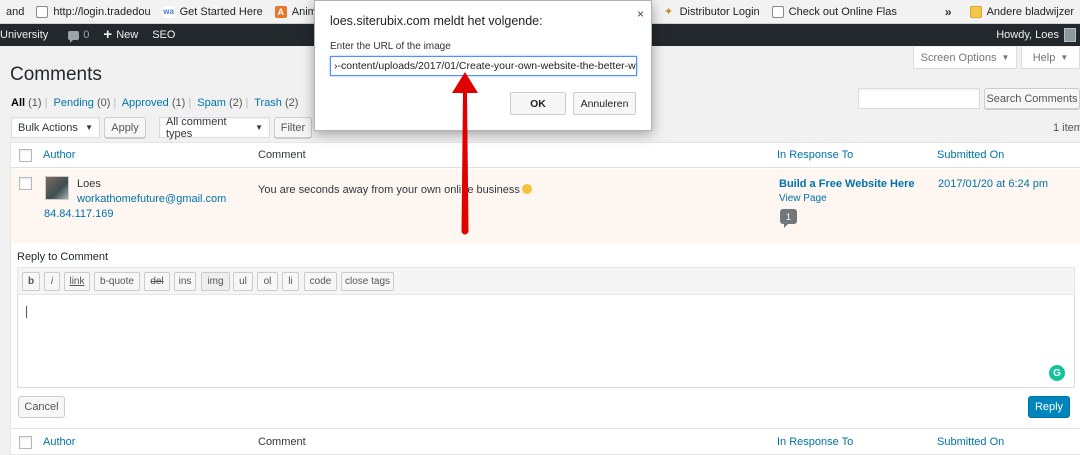 The image size is (1080, 455). I want to click on qt-li-button: li, so click(290, 281).